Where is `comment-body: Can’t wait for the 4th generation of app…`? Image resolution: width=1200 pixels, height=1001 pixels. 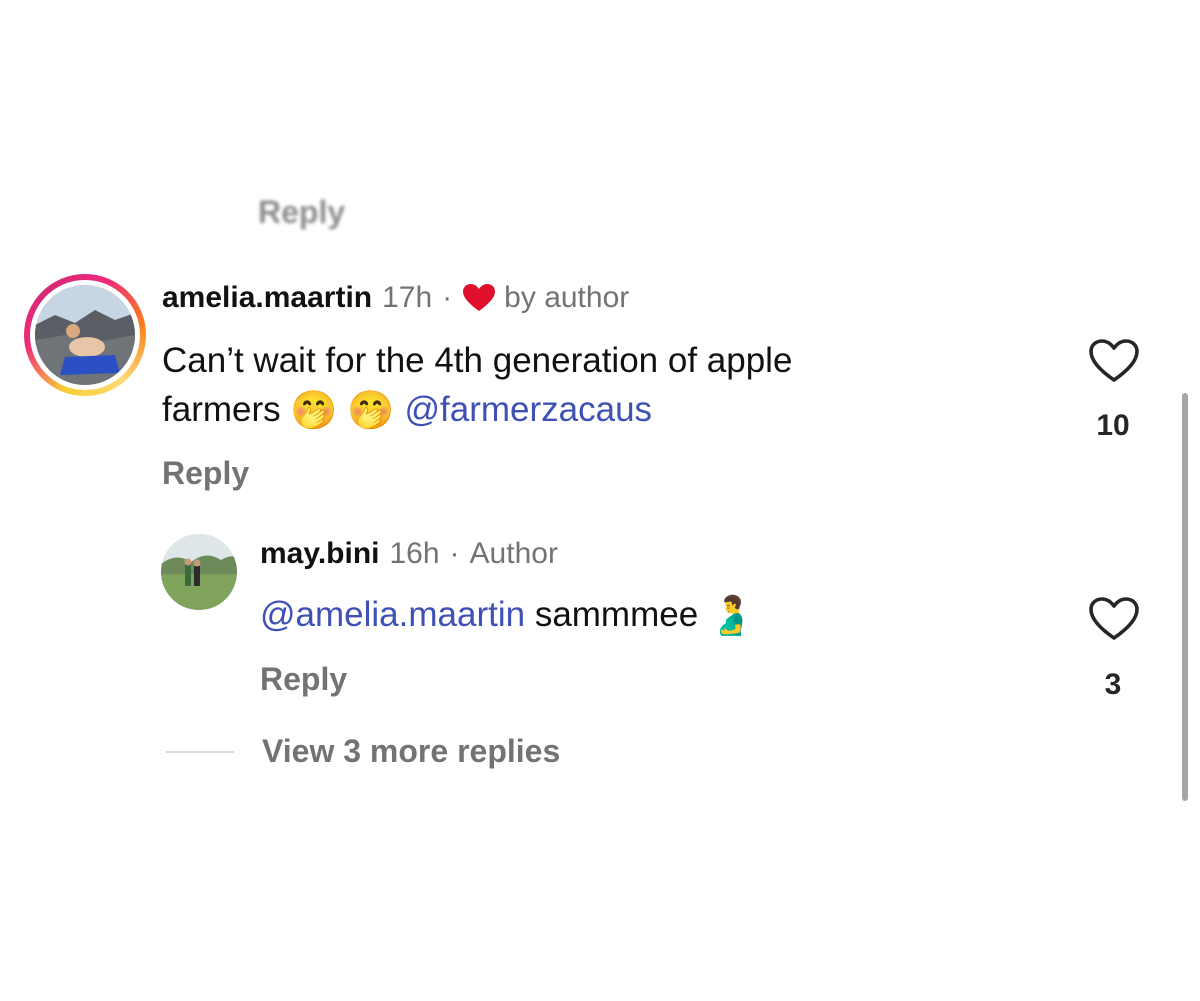
comment-body: Can’t wait for the 4th generation of app… is located at coordinates (602, 386).